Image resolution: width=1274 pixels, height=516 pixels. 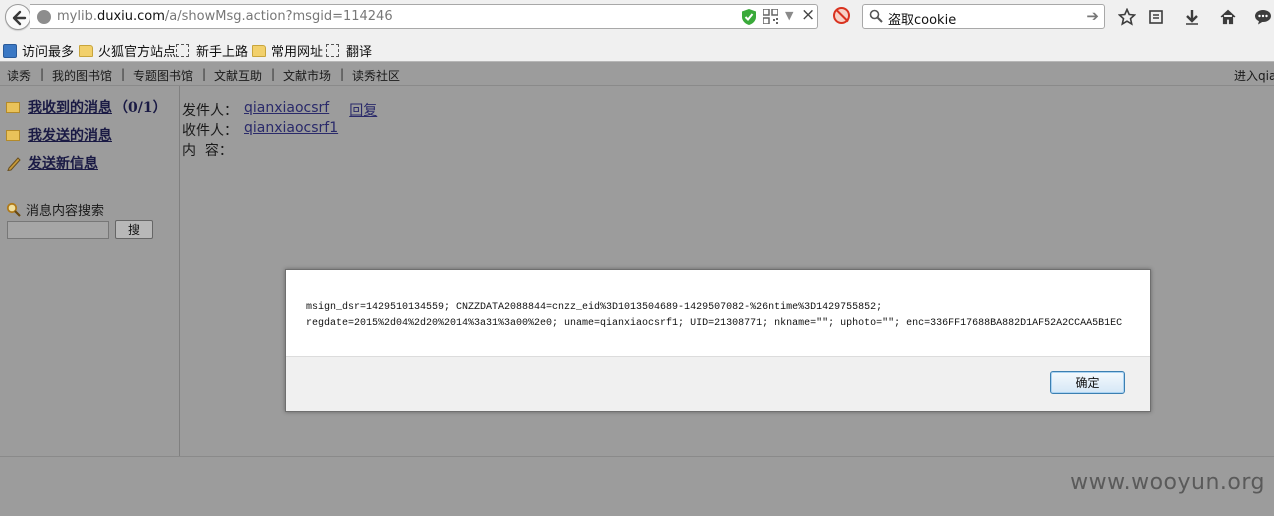 What do you see at coordinates (749, 17) in the screenshot?
I see `shield-check-icon` at bounding box center [749, 17].